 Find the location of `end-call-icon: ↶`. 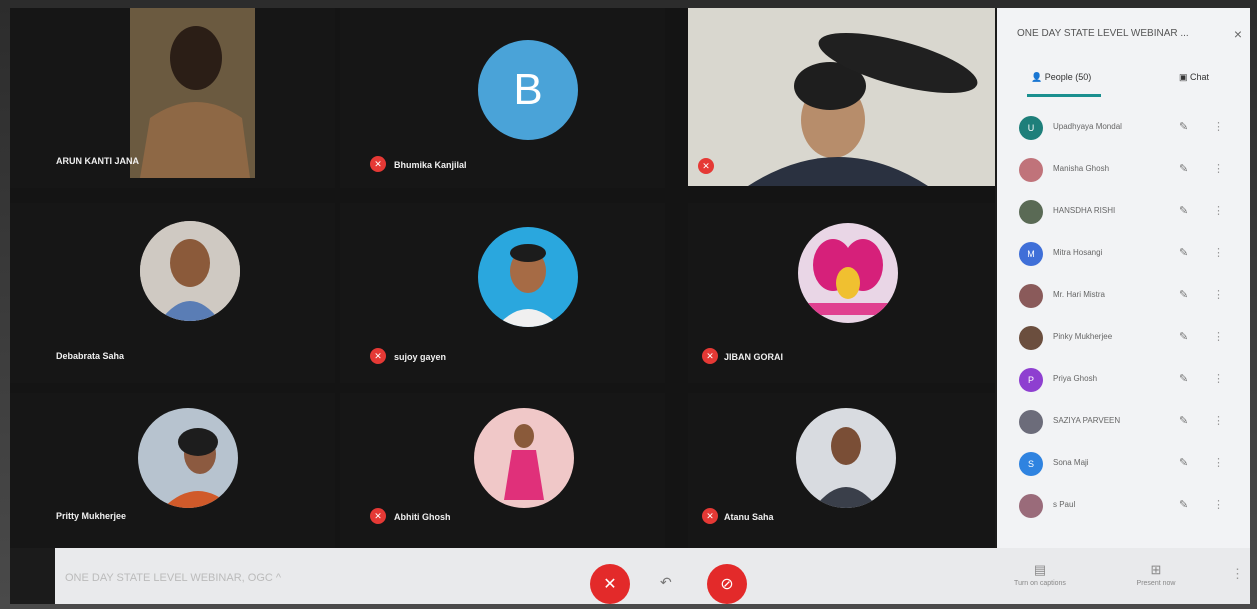

end-call-icon: ↶ is located at coordinates (666, 582).